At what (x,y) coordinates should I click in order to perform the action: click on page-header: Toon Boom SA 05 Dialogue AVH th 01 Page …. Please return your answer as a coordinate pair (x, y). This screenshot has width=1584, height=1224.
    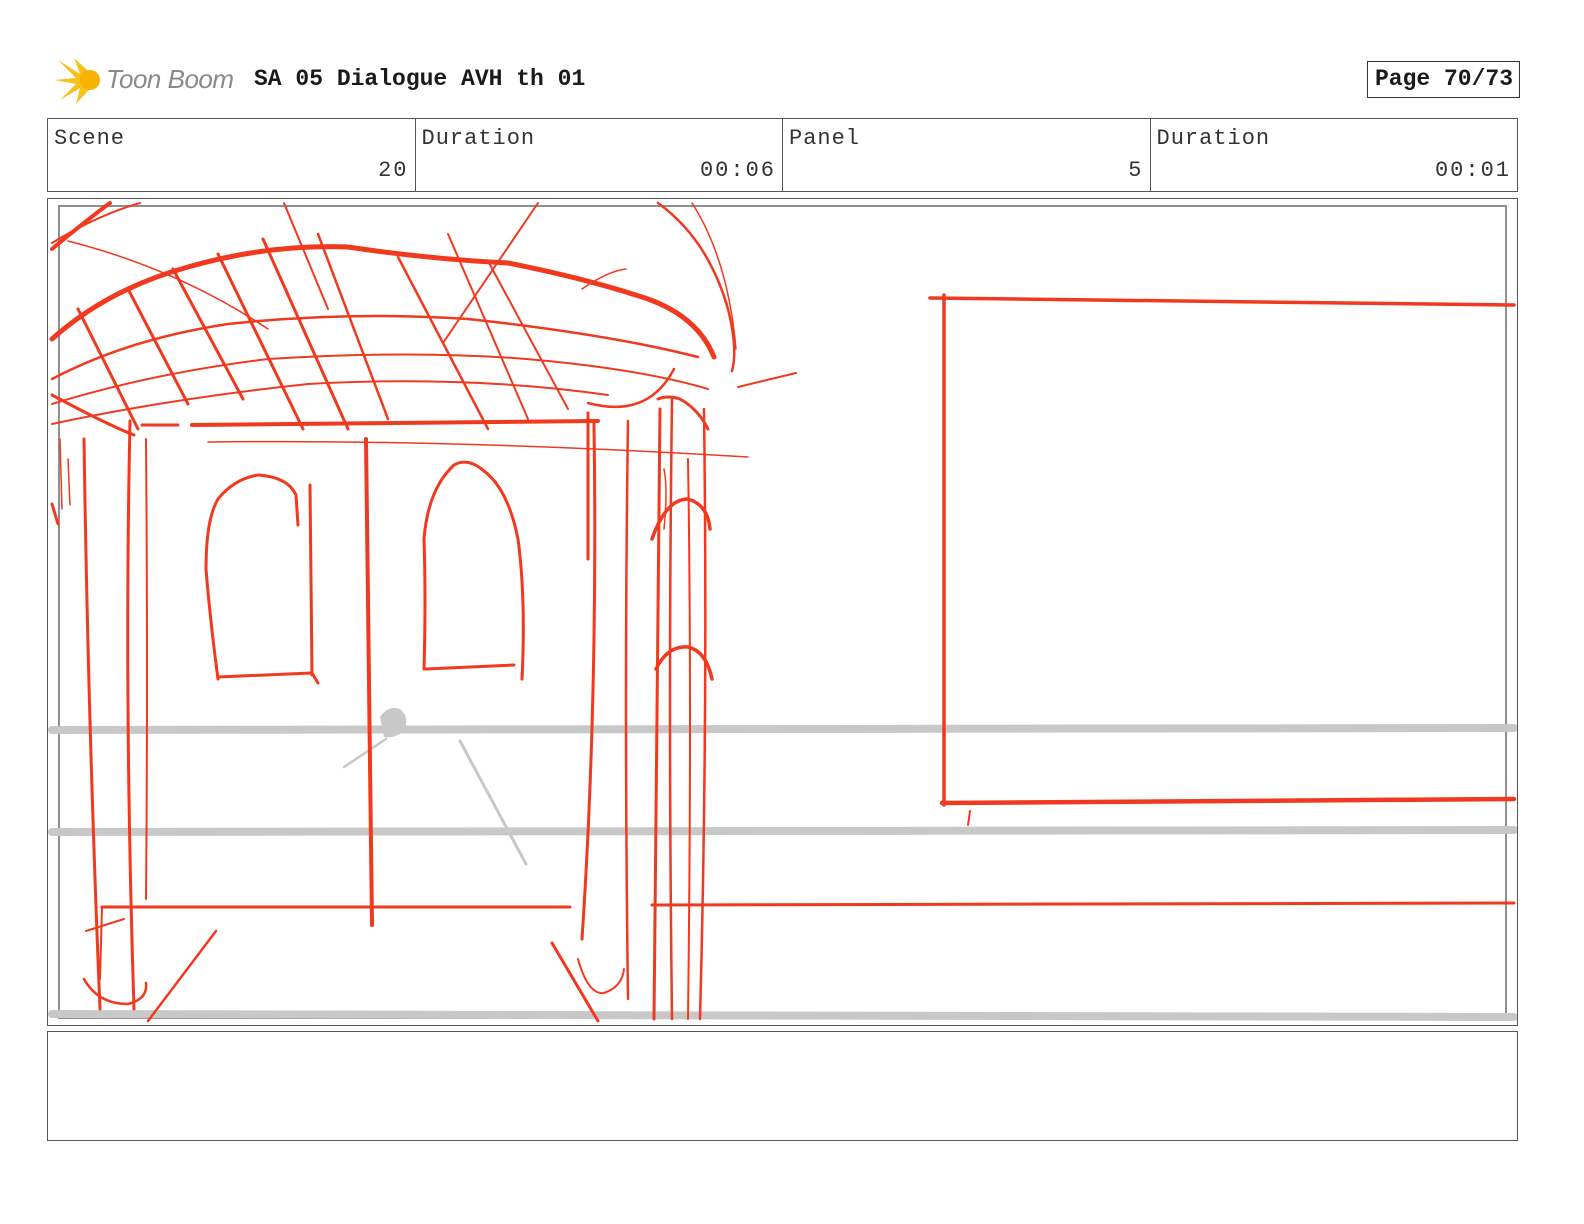
    Looking at the image, I should click on (793, 80).